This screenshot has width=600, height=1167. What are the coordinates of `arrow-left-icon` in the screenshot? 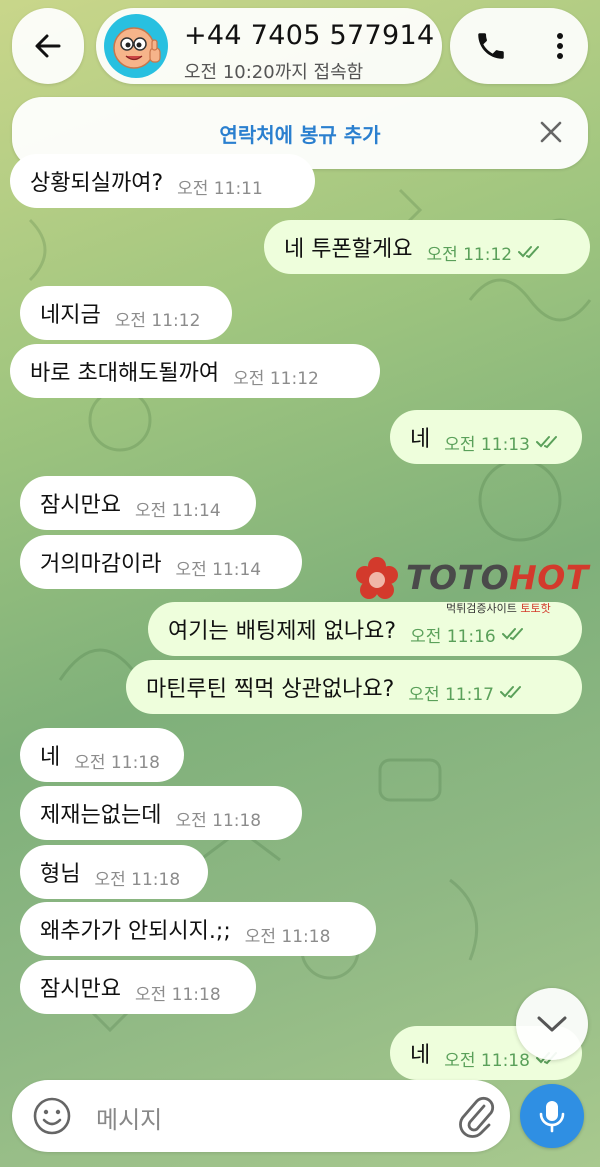 It's located at (48, 46).